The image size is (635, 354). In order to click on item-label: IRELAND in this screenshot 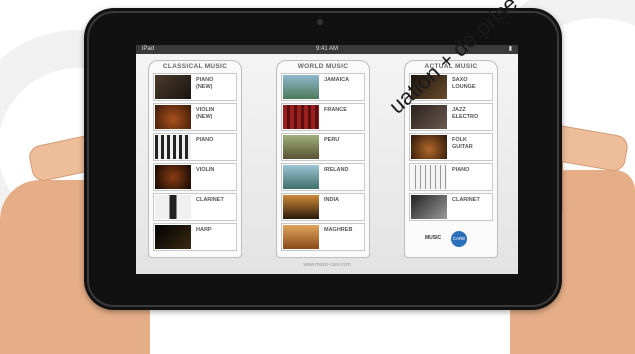, I will do `click(336, 170)`.